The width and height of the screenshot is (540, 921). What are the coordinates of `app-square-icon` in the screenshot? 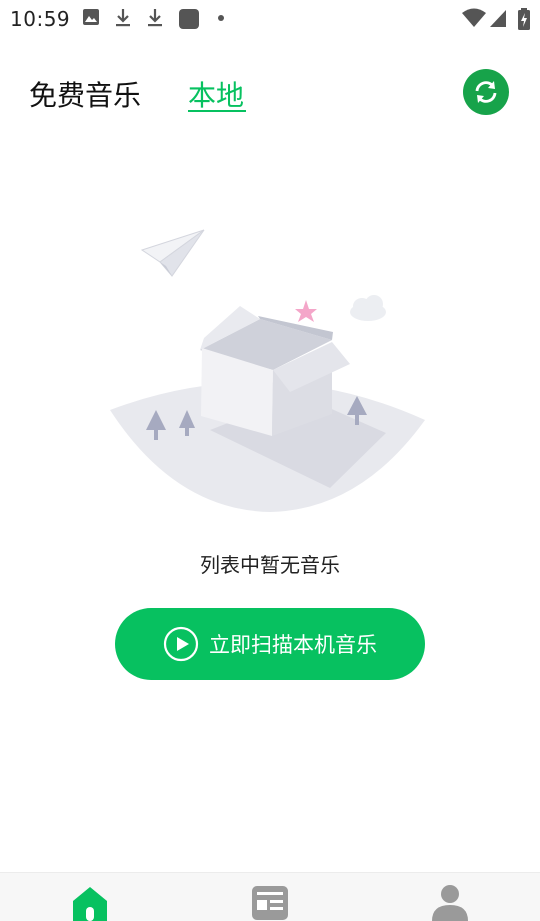 It's located at (189, 19).